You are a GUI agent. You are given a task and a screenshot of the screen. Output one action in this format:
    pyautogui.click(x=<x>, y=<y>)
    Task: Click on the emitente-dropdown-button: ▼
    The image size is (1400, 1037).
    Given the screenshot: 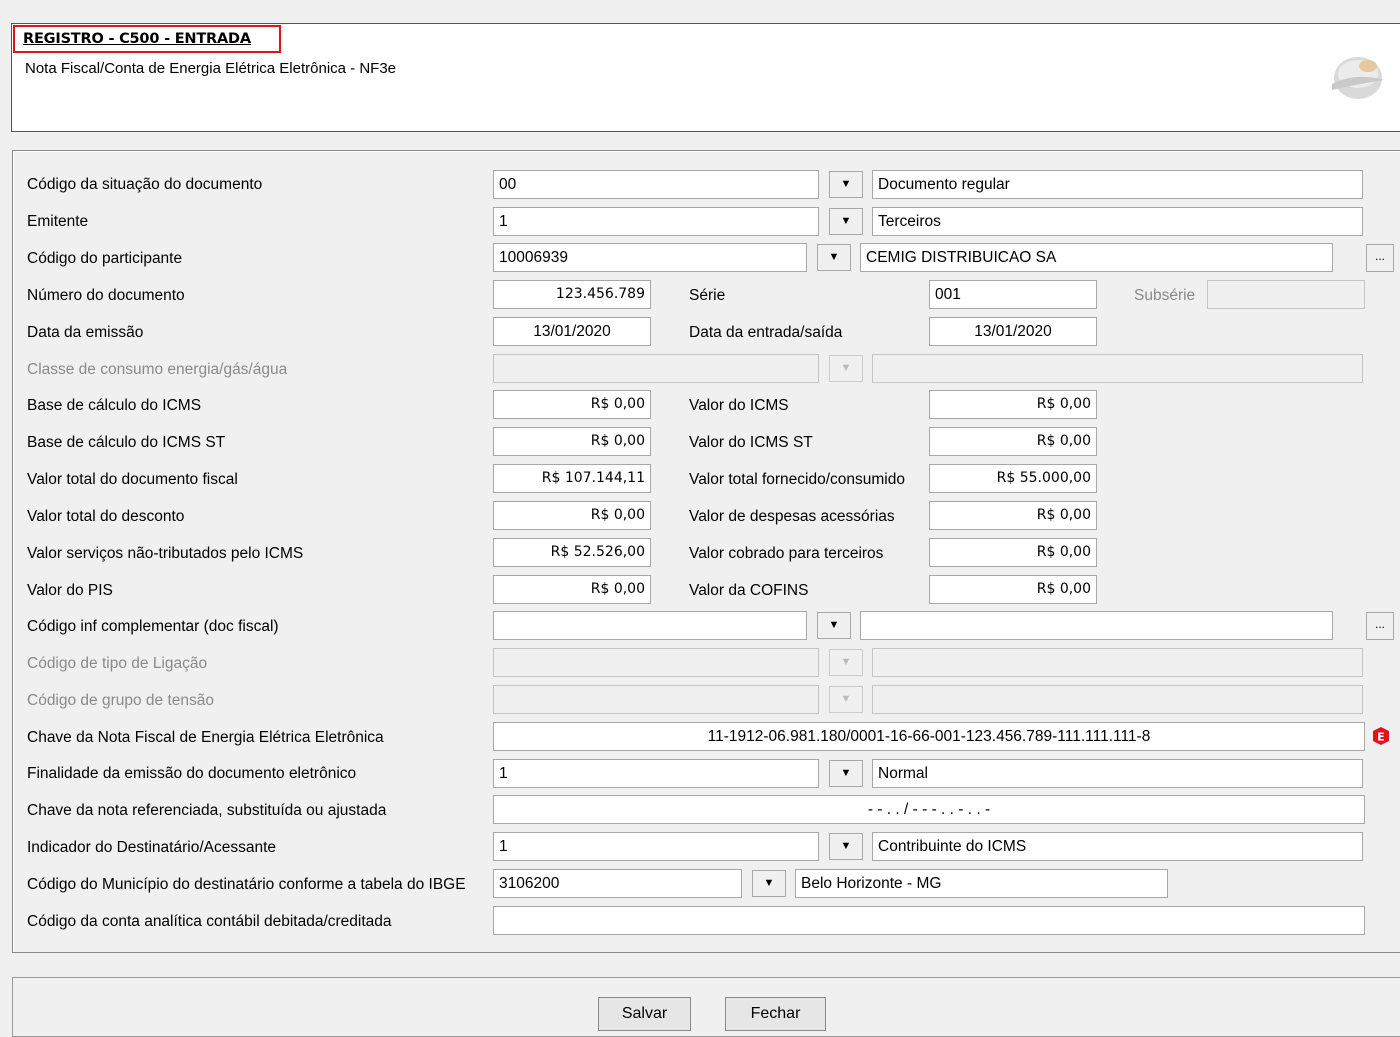 What is the action you would take?
    pyautogui.click(x=846, y=221)
    